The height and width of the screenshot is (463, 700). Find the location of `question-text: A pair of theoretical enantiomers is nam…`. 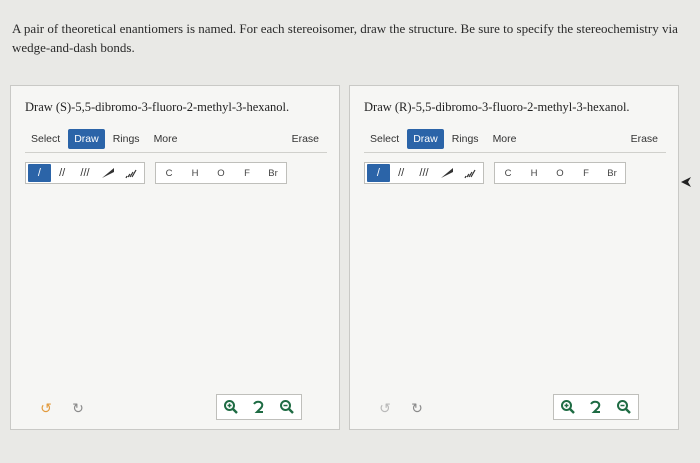

question-text: A pair of theoretical enantiomers is nam… is located at coordinates (345, 38).